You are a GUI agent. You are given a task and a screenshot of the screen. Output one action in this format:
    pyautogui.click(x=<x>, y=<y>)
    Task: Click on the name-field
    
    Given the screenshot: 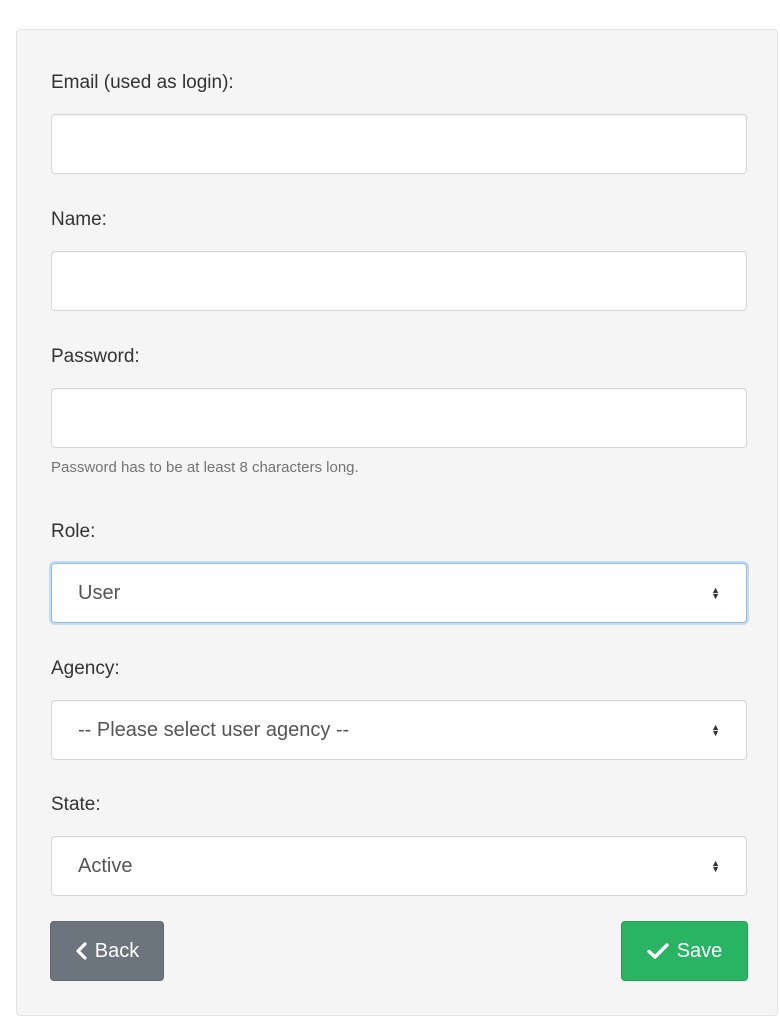 What is the action you would take?
    pyautogui.click(x=399, y=281)
    